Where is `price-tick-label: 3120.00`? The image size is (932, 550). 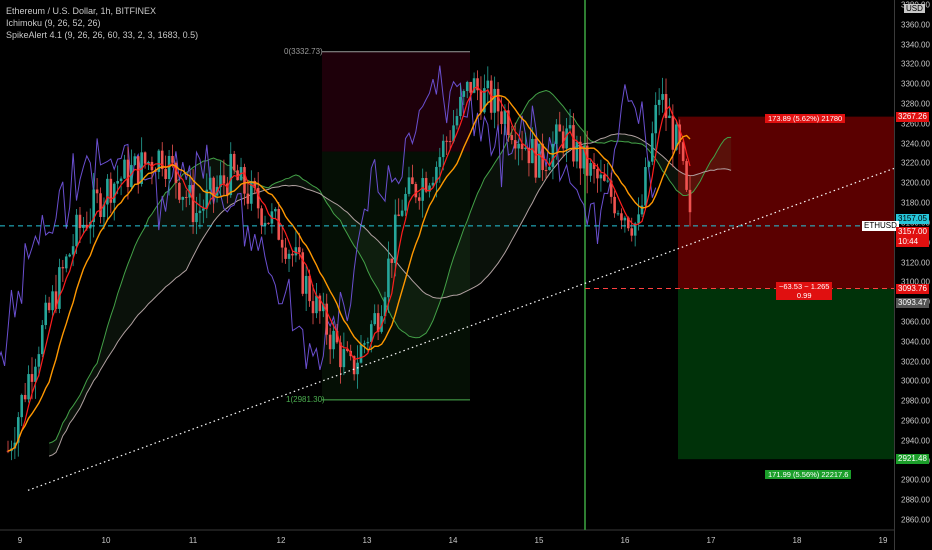 price-tick-label: 3120.00 is located at coordinates (915, 263).